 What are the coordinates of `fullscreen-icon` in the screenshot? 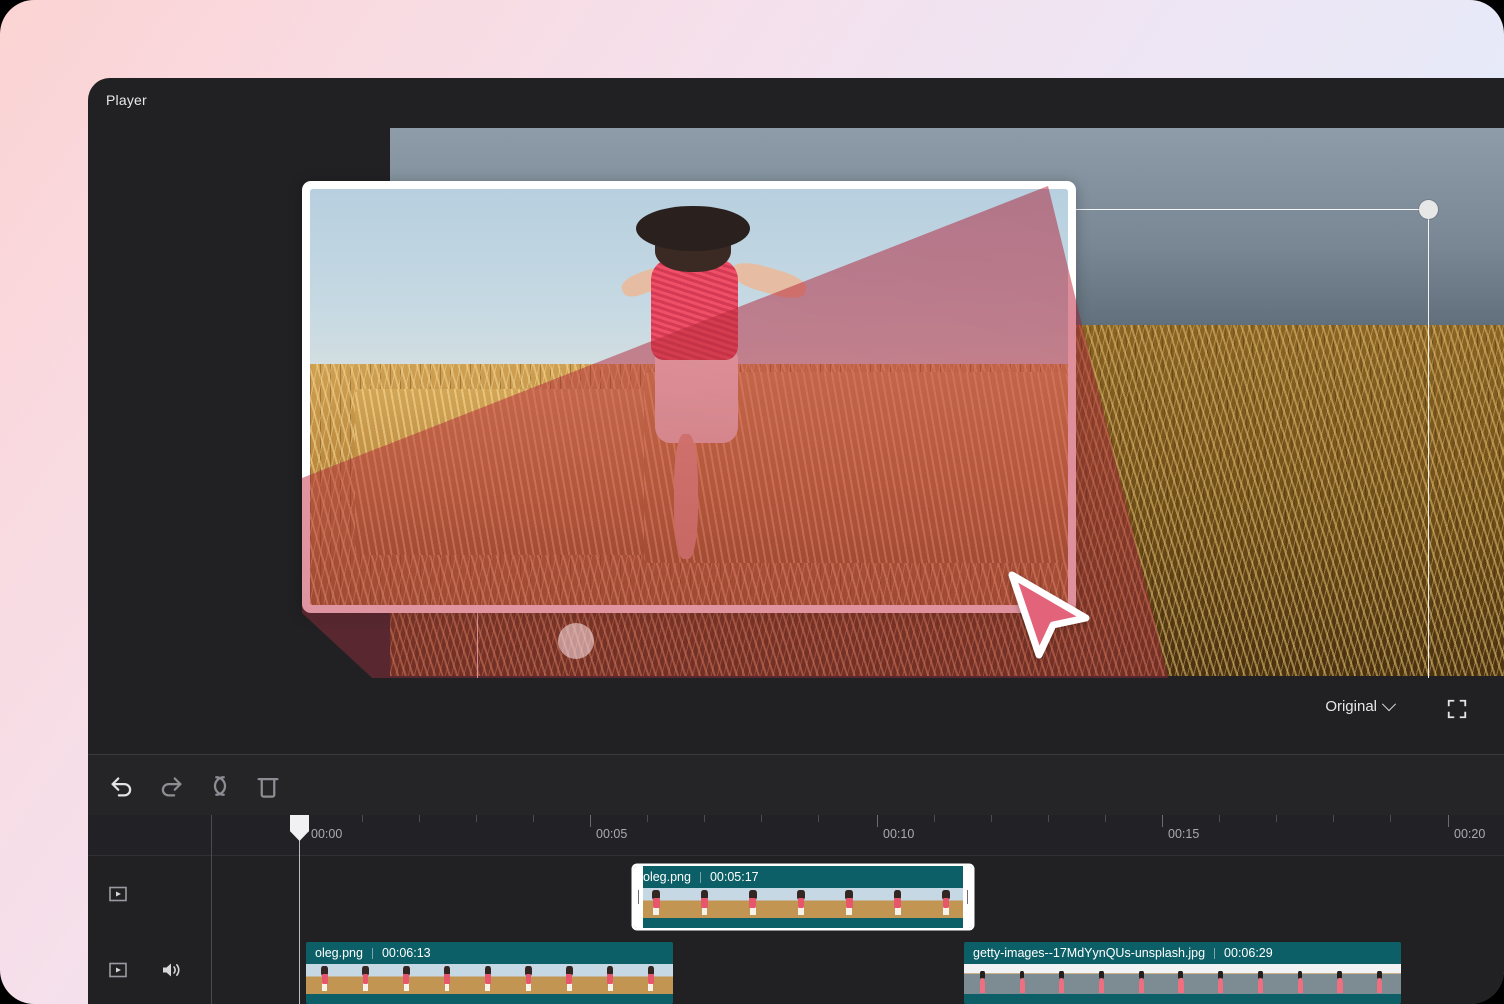 It's located at (1457, 709).